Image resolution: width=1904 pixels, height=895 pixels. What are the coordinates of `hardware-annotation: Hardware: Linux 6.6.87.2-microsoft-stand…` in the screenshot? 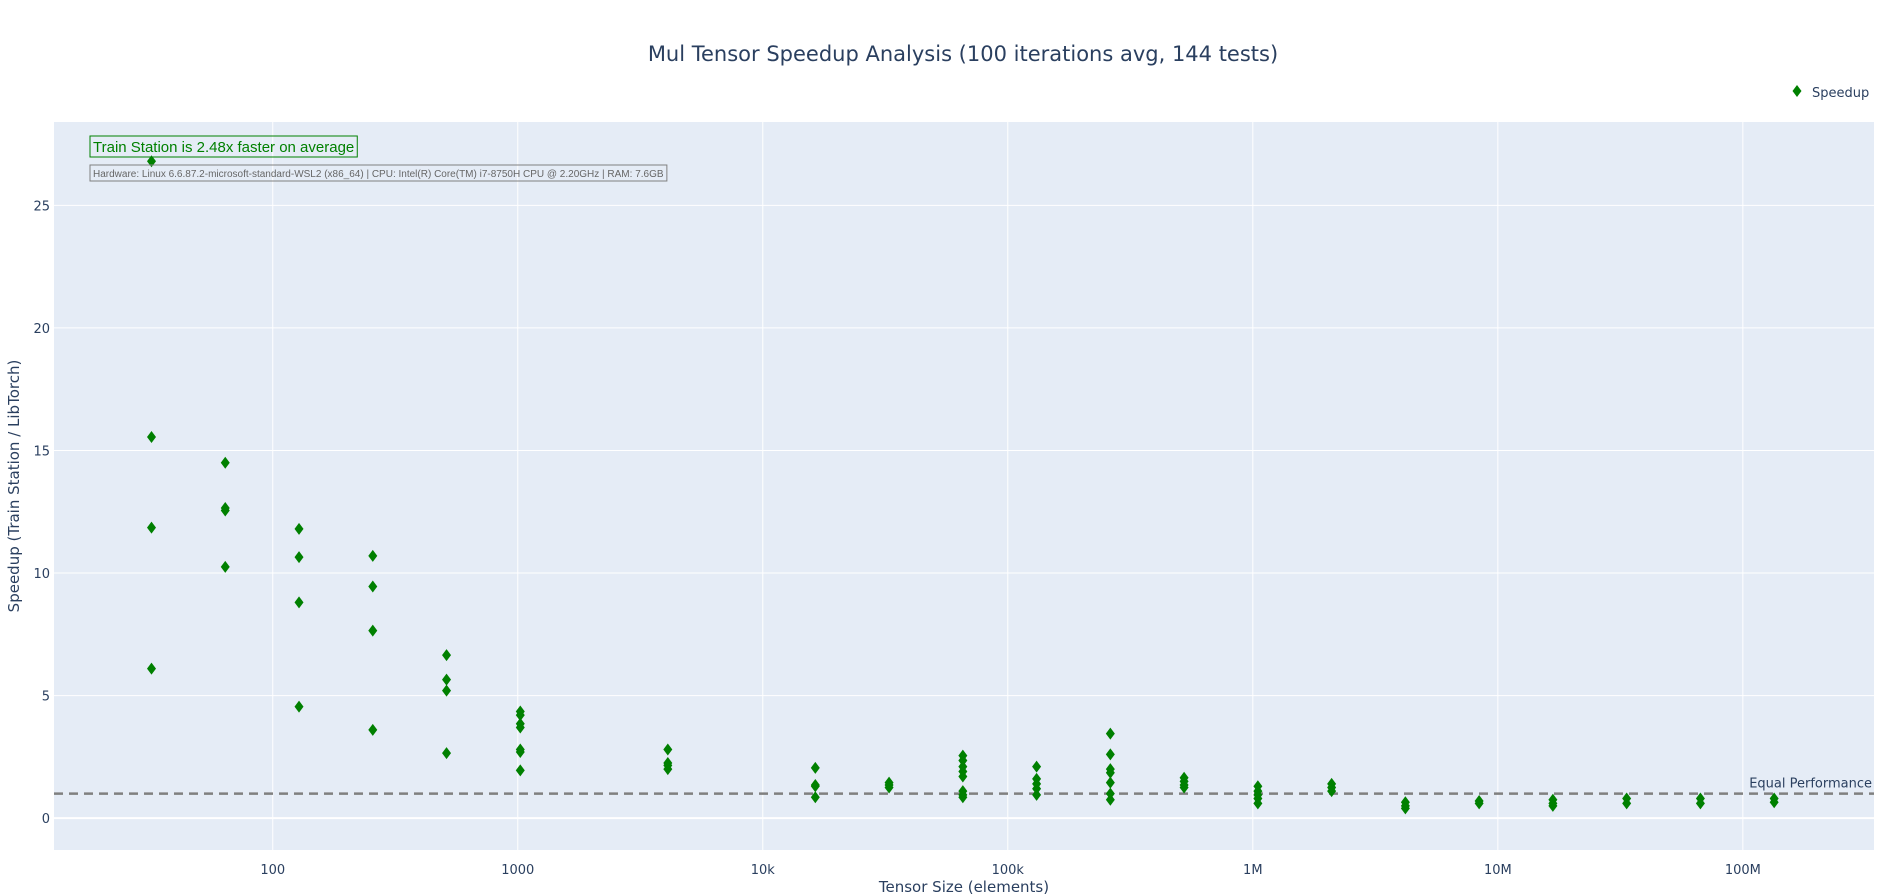 It's located at (378, 174).